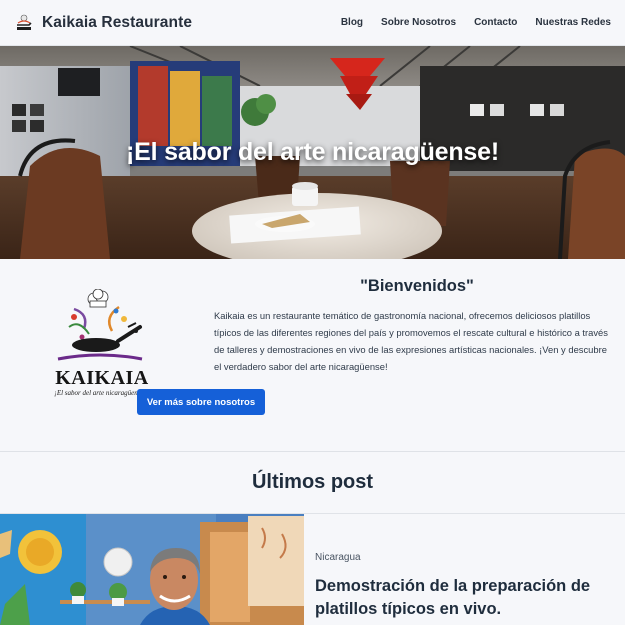  What do you see at coordinates (465, 557) in the screenshot?
I see `post-category: Nicaragua` at bounding box center [465, 557].